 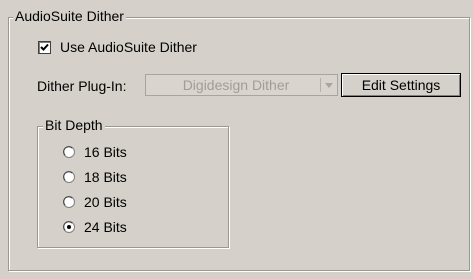 I want to click on bit-depth-option-24: 24 Bits, so click(x=95, y=227).